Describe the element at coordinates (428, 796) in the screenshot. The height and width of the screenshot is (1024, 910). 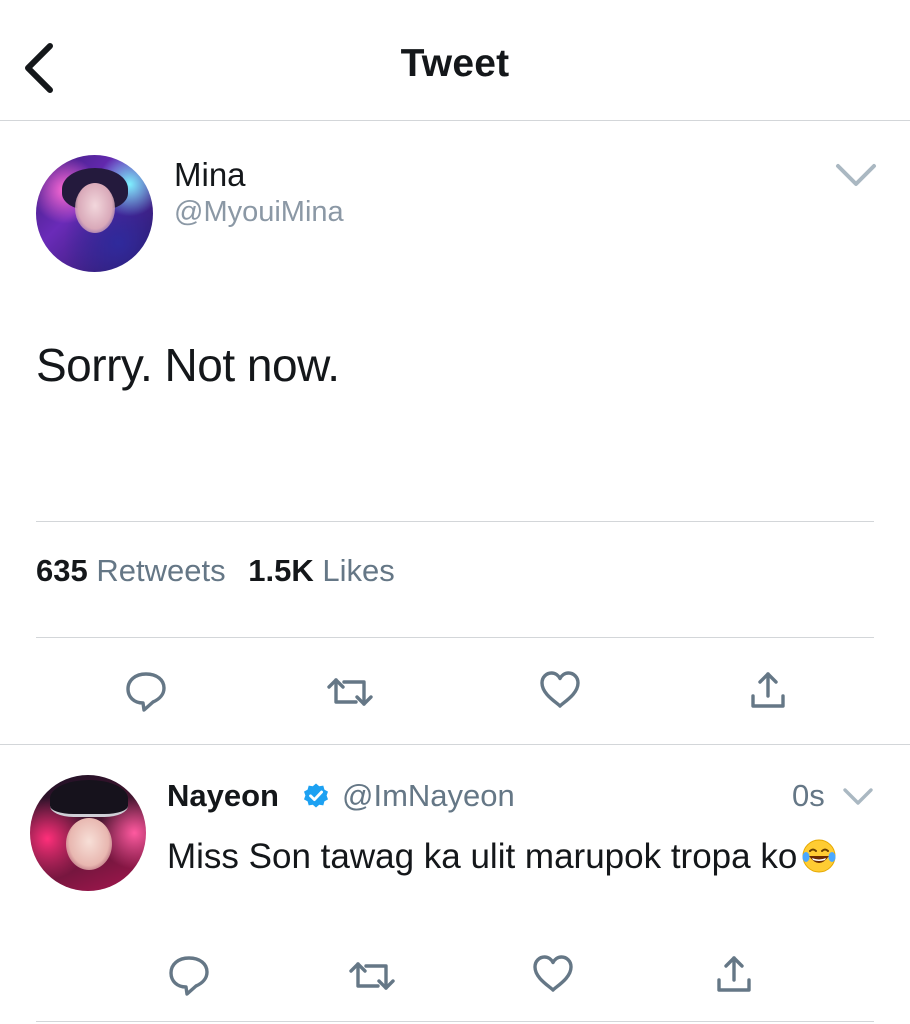
I see `reply-author-handle: @ImNayeon` at that location.